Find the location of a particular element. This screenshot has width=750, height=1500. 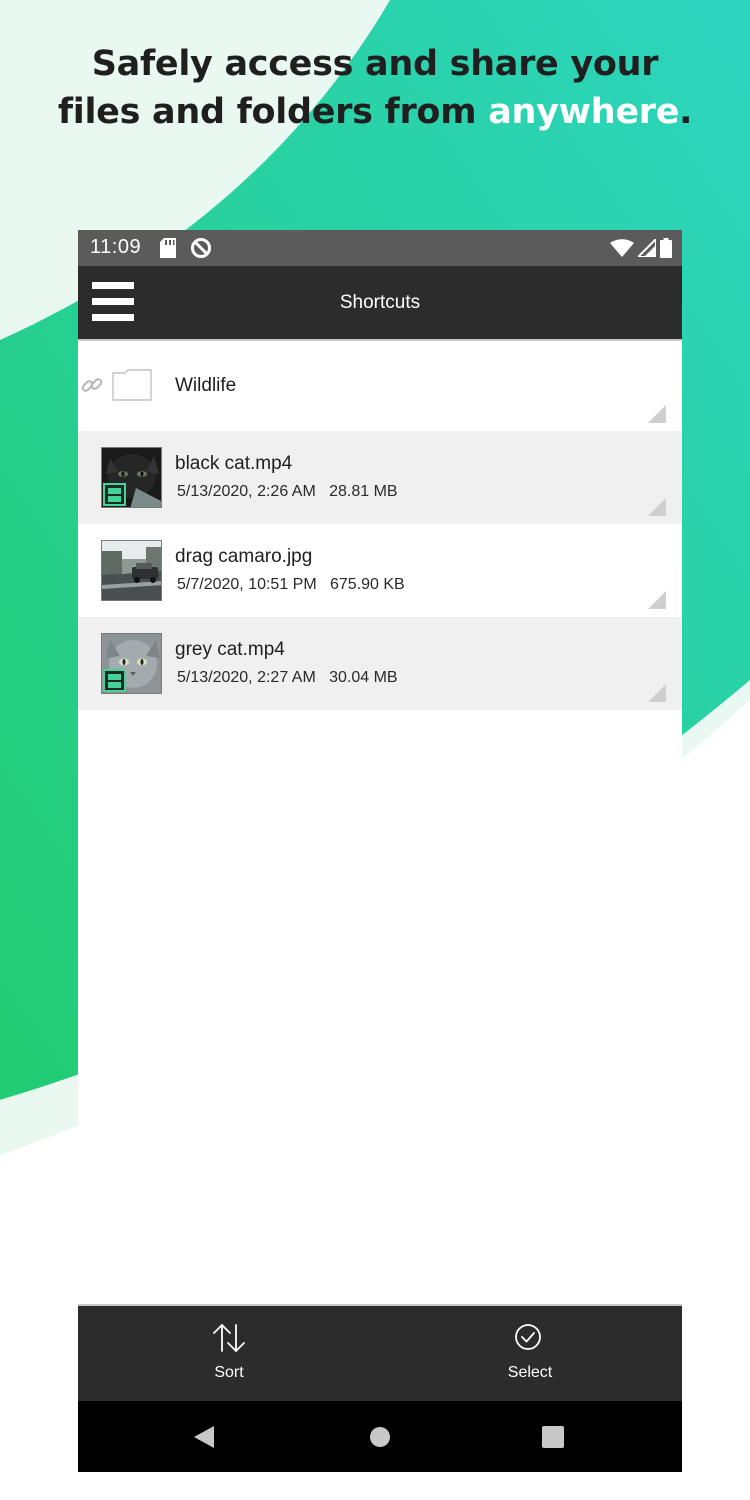

check-circle-icon is located at coordinates (528, 1340).